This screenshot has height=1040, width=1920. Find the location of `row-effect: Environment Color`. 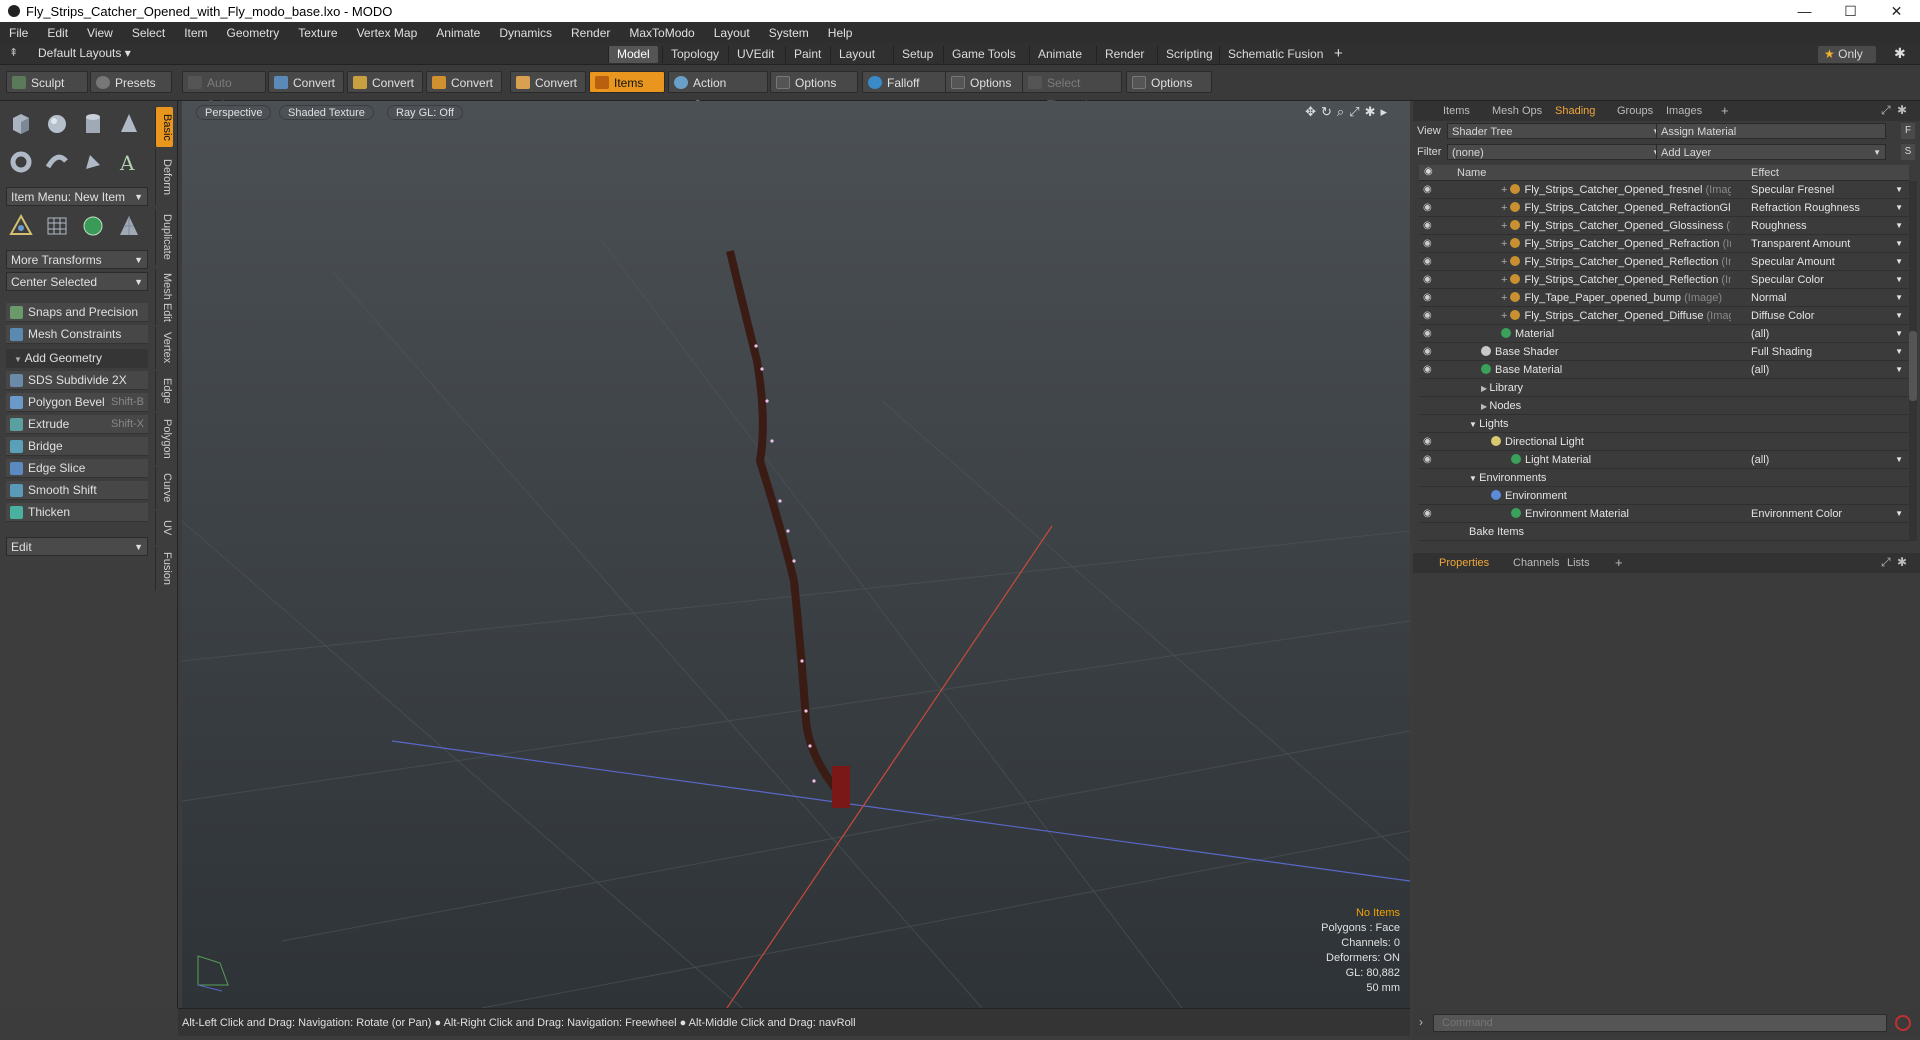

row-effect: Environment Color is located at coordinates (1822, 514).